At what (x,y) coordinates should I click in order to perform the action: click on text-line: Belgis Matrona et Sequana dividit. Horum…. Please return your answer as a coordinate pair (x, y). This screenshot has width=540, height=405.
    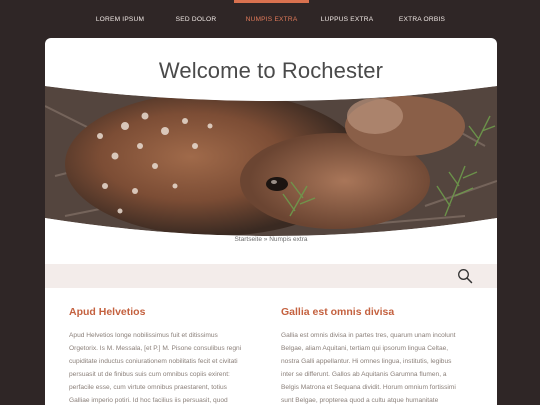
    Looking at the image, I should click on (368, 387).